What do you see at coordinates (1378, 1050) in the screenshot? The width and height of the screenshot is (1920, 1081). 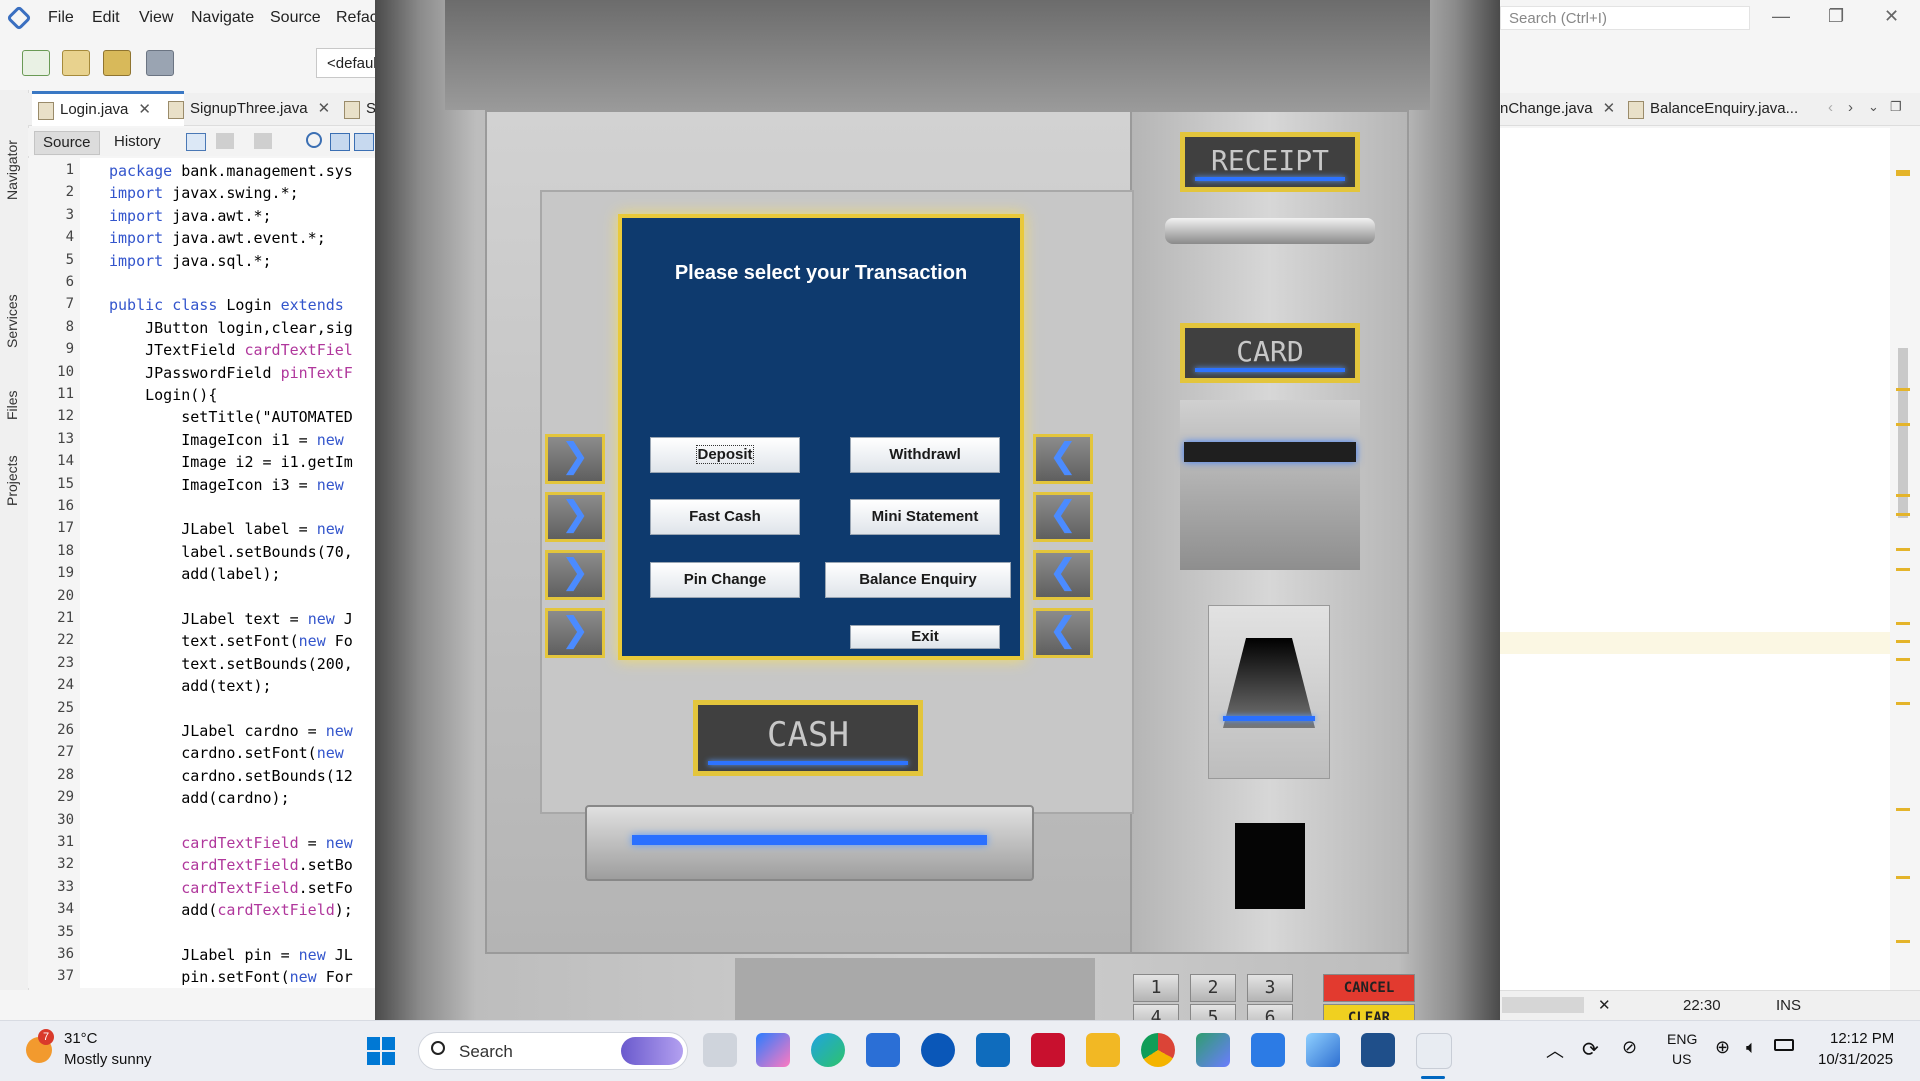 I see `mysql-workbench-icon` at bounding box center [1378, 1050].